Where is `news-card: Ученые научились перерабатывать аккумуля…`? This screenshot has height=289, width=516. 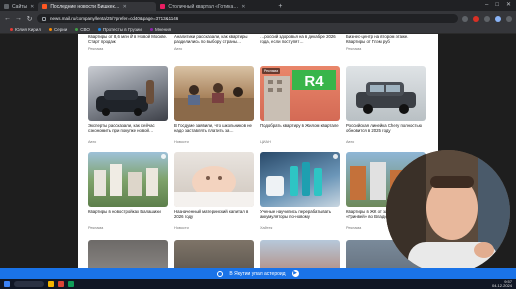 news-card: Ученые научились перерабатывать аккумуля… is located at coordinates (300, 191).